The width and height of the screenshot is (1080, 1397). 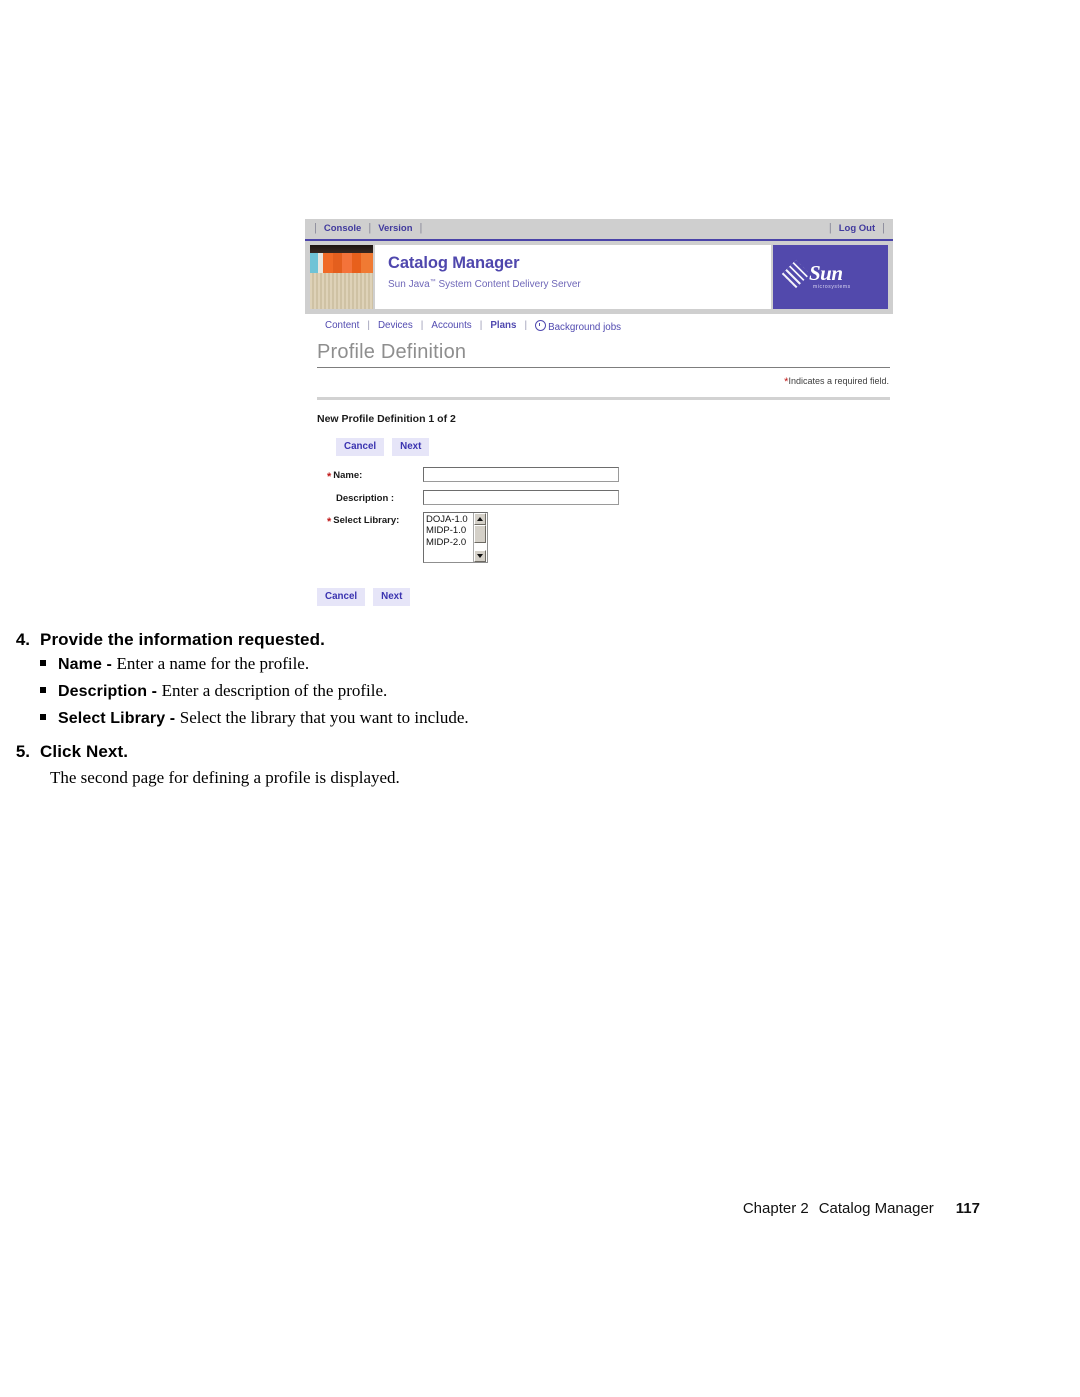 What do you see at coordinates (22, 751) in the screenshot?
I see `step-5-number: 5.` at bounding box center [22, 751].